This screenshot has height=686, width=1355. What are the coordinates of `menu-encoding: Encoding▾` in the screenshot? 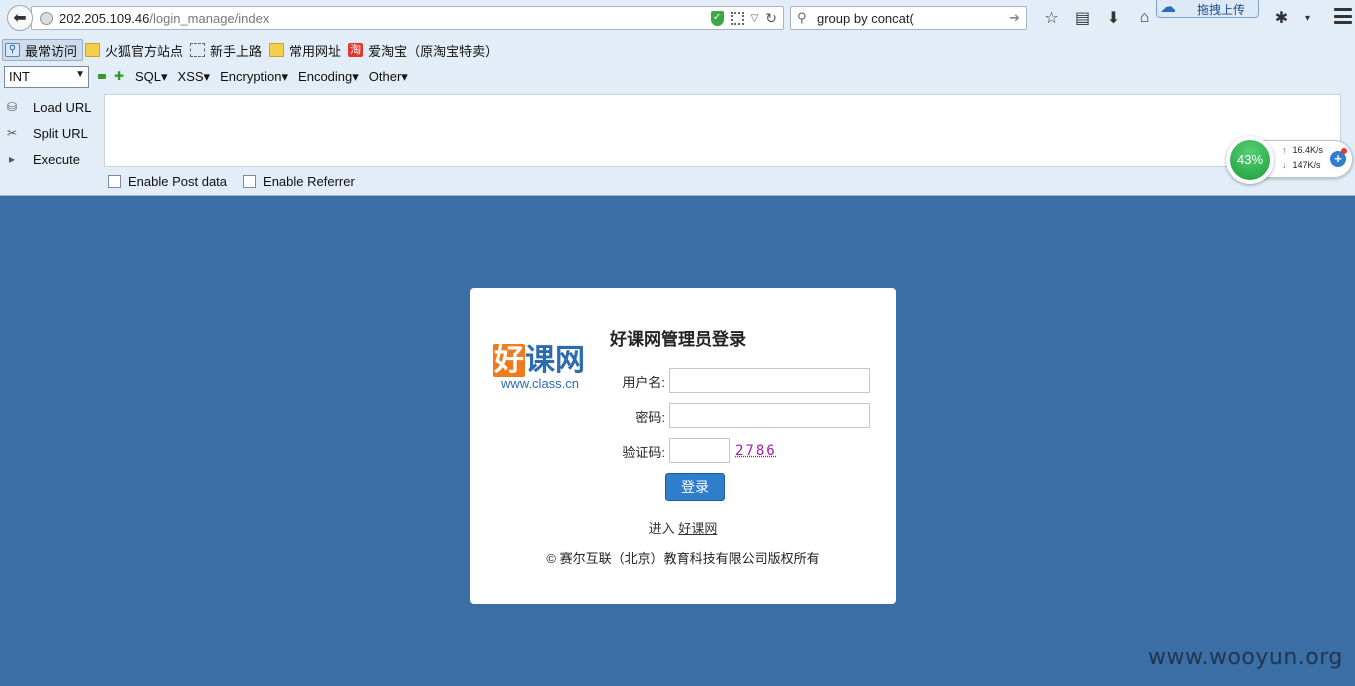 It's located at (328, 77).